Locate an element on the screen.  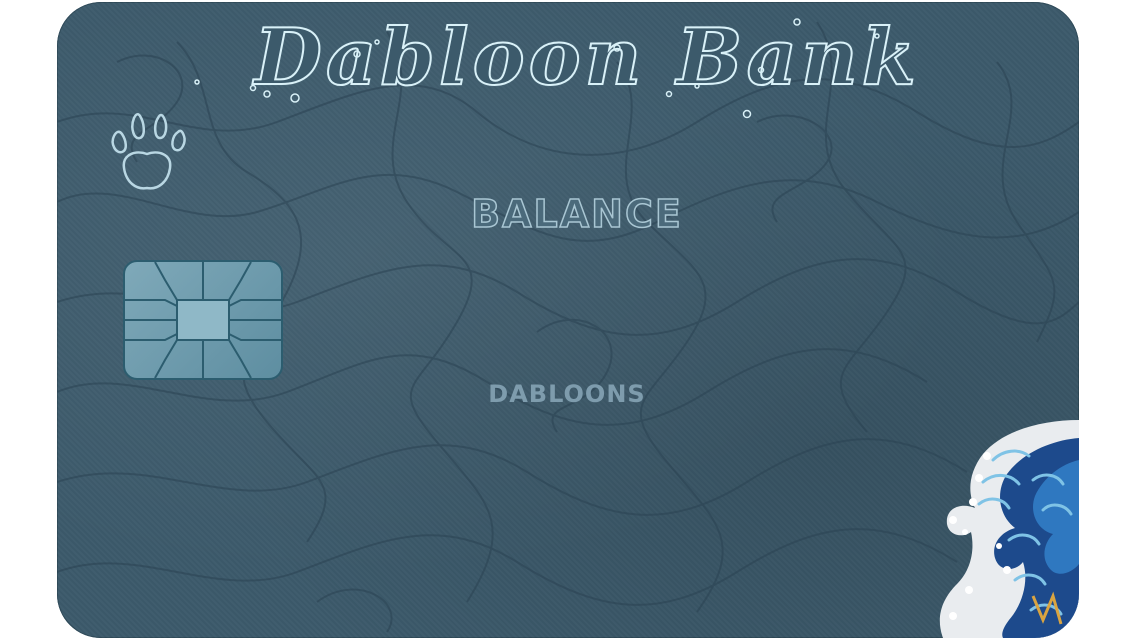
balance-label: BALANCE is located at coordinates (576, 214).